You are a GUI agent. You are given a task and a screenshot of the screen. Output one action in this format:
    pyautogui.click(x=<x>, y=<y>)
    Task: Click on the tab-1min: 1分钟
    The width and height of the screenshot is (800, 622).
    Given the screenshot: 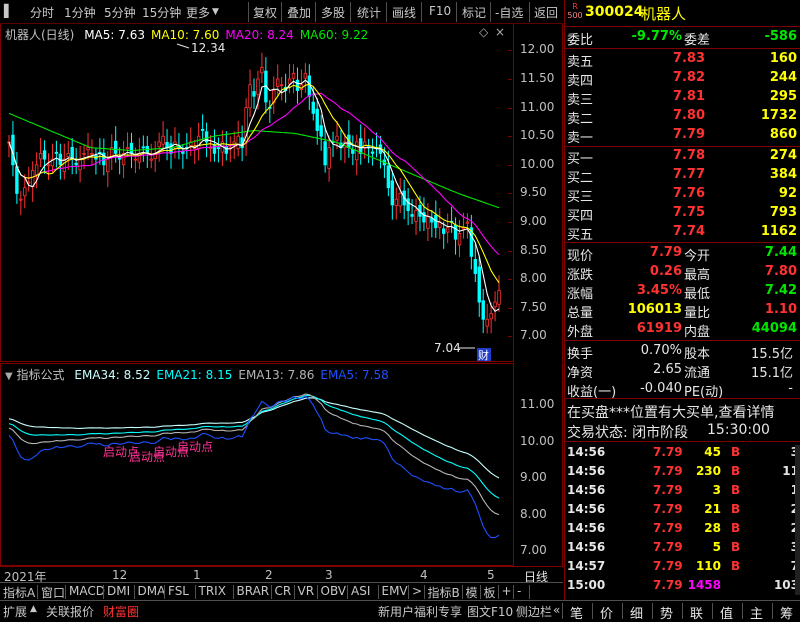 What is the action you would take?
    pyautogui.click(x=80, y=12)
    